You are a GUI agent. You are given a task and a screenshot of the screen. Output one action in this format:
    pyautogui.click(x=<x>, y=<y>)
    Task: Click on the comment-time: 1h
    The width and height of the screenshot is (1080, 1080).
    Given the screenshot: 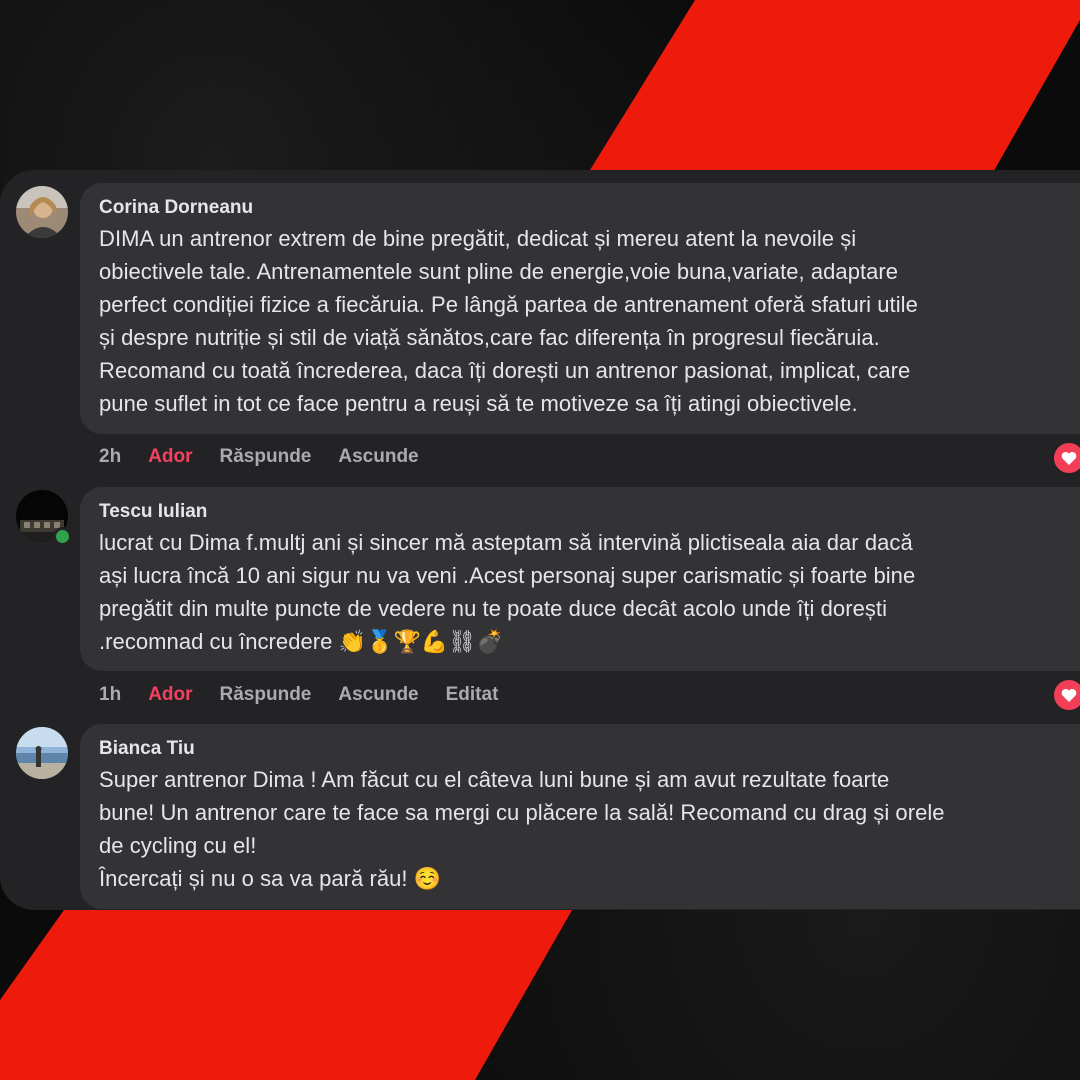 What is the action you would take?
    pyautogui.click(x=110, y=695)
    